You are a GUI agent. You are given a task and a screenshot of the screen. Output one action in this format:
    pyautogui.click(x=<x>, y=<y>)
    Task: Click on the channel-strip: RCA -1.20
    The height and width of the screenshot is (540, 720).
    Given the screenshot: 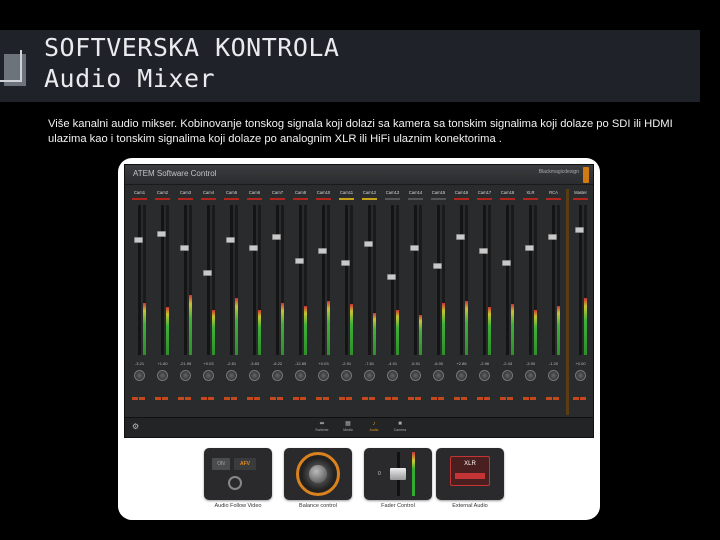 What is the action you would take?
    pyautogui.click(x=553, y=302)
    